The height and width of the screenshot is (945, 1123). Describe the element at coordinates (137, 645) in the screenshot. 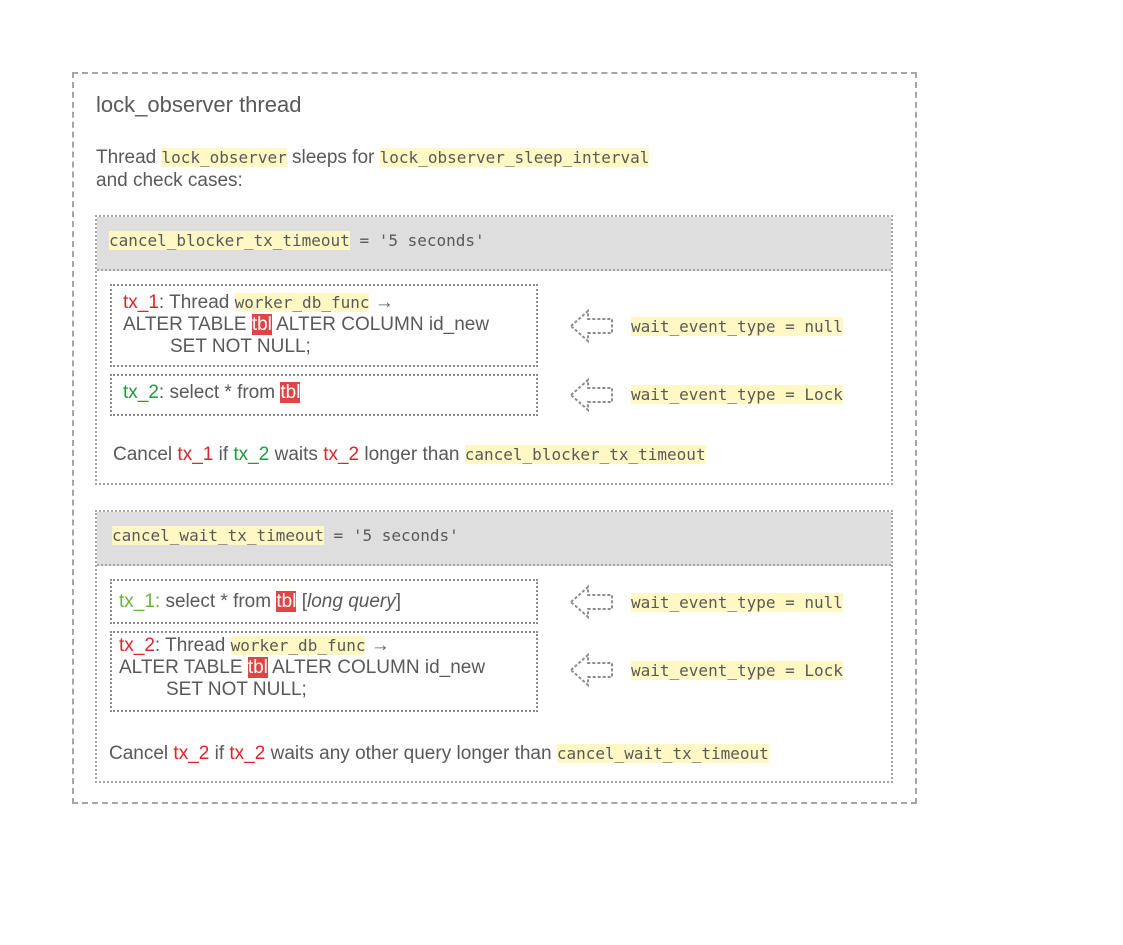

I see `s2-tx2-label: tx_2` at that location.